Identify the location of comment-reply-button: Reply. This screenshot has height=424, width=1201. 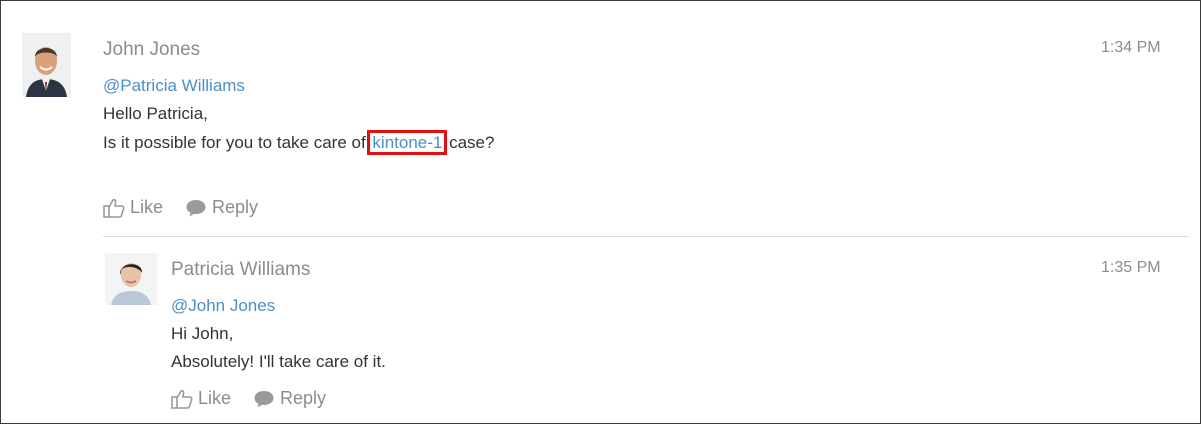
(221, 207).